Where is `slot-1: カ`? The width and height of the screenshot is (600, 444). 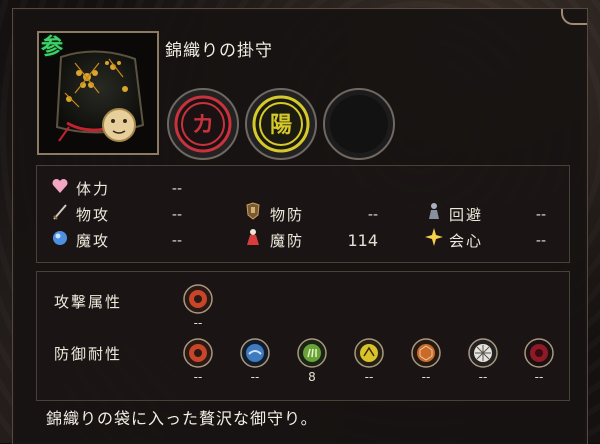
slot-1: カ is located at coordinates (203, 124).